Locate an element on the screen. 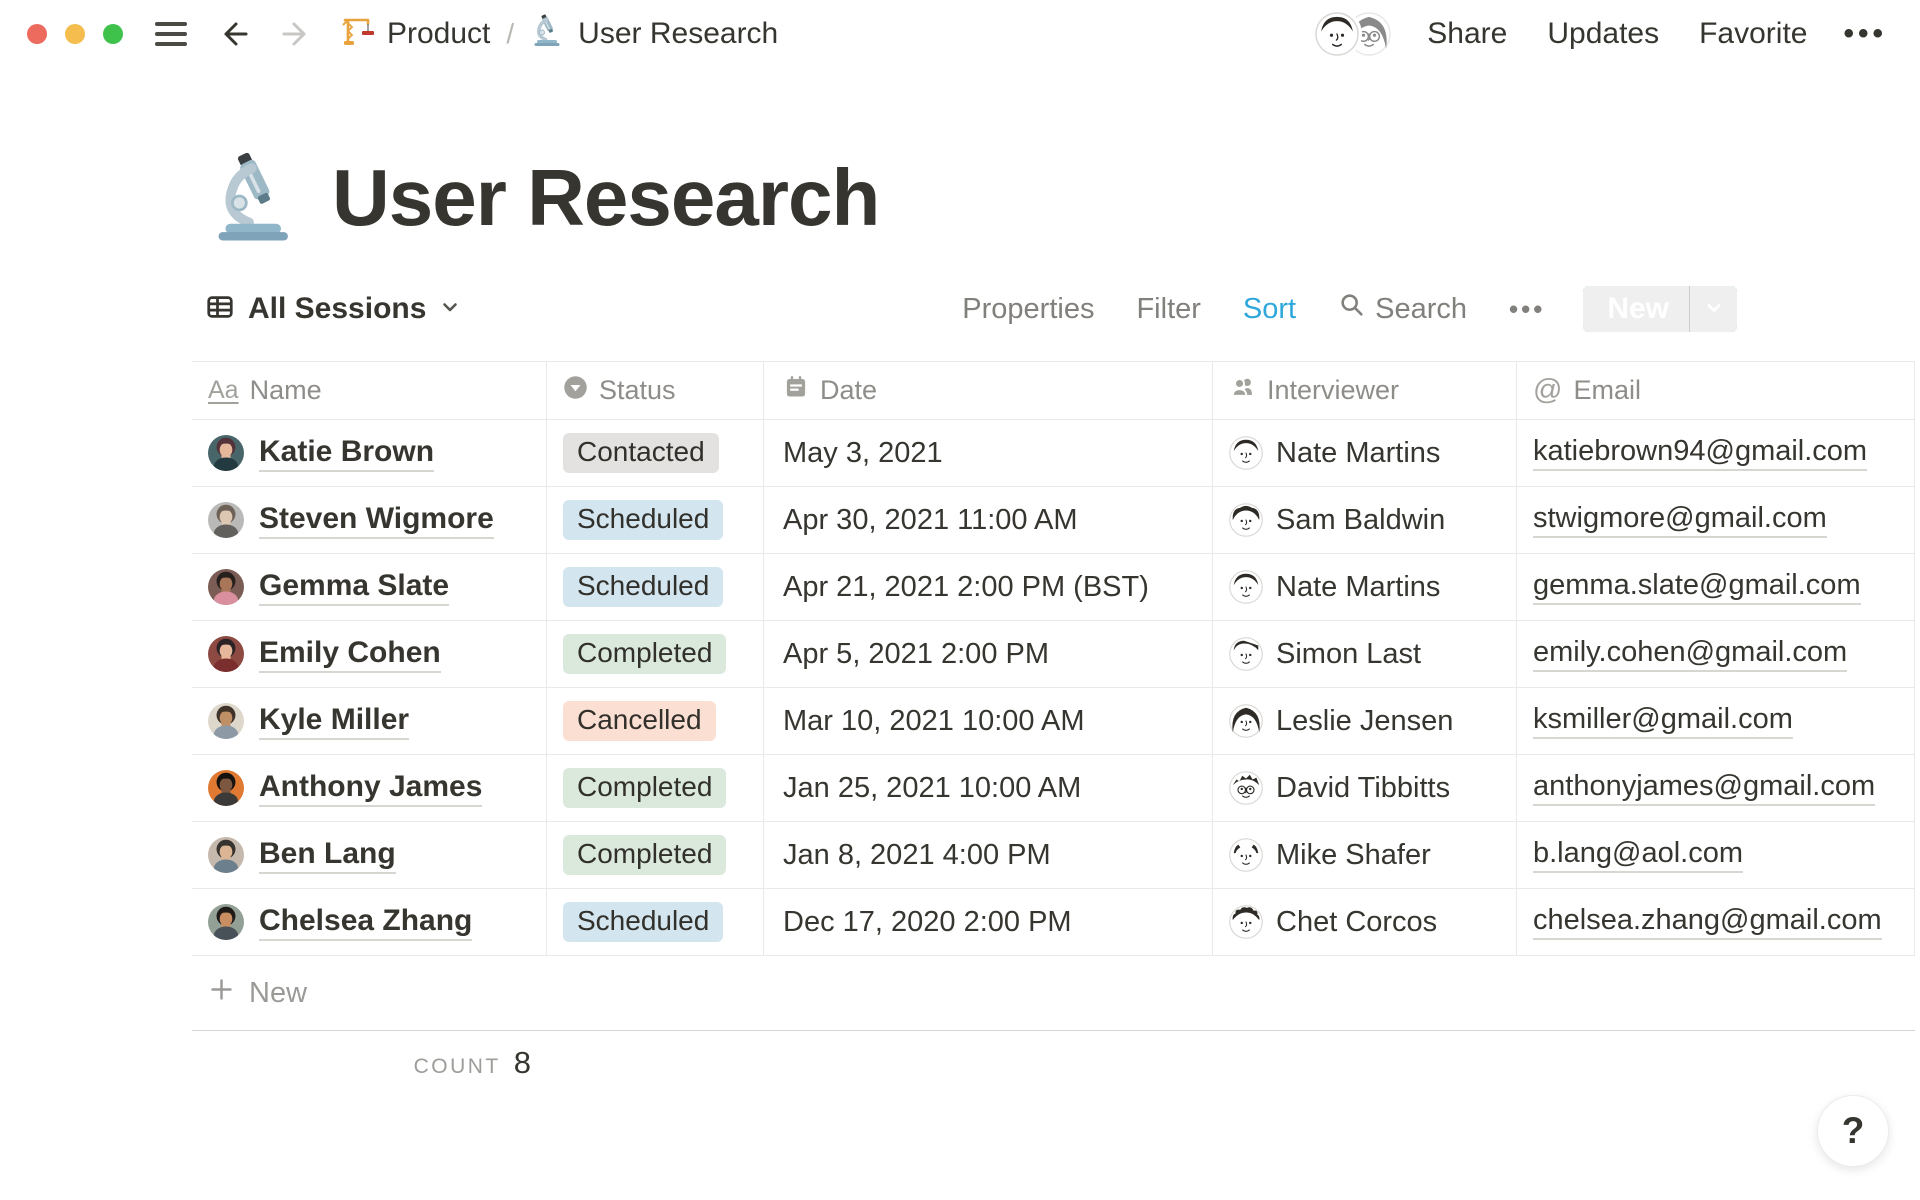  new-row-label: New is located at coordinates (278, 992).